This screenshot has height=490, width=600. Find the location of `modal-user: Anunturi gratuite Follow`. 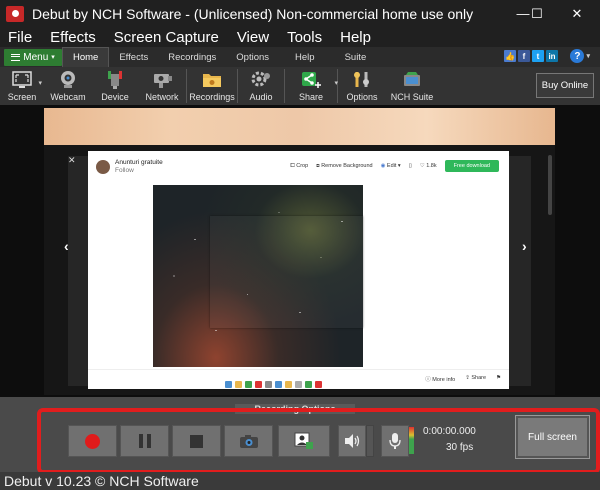

modal-user: Anunturi gratuite Follow is located at coordinates (129, 167).